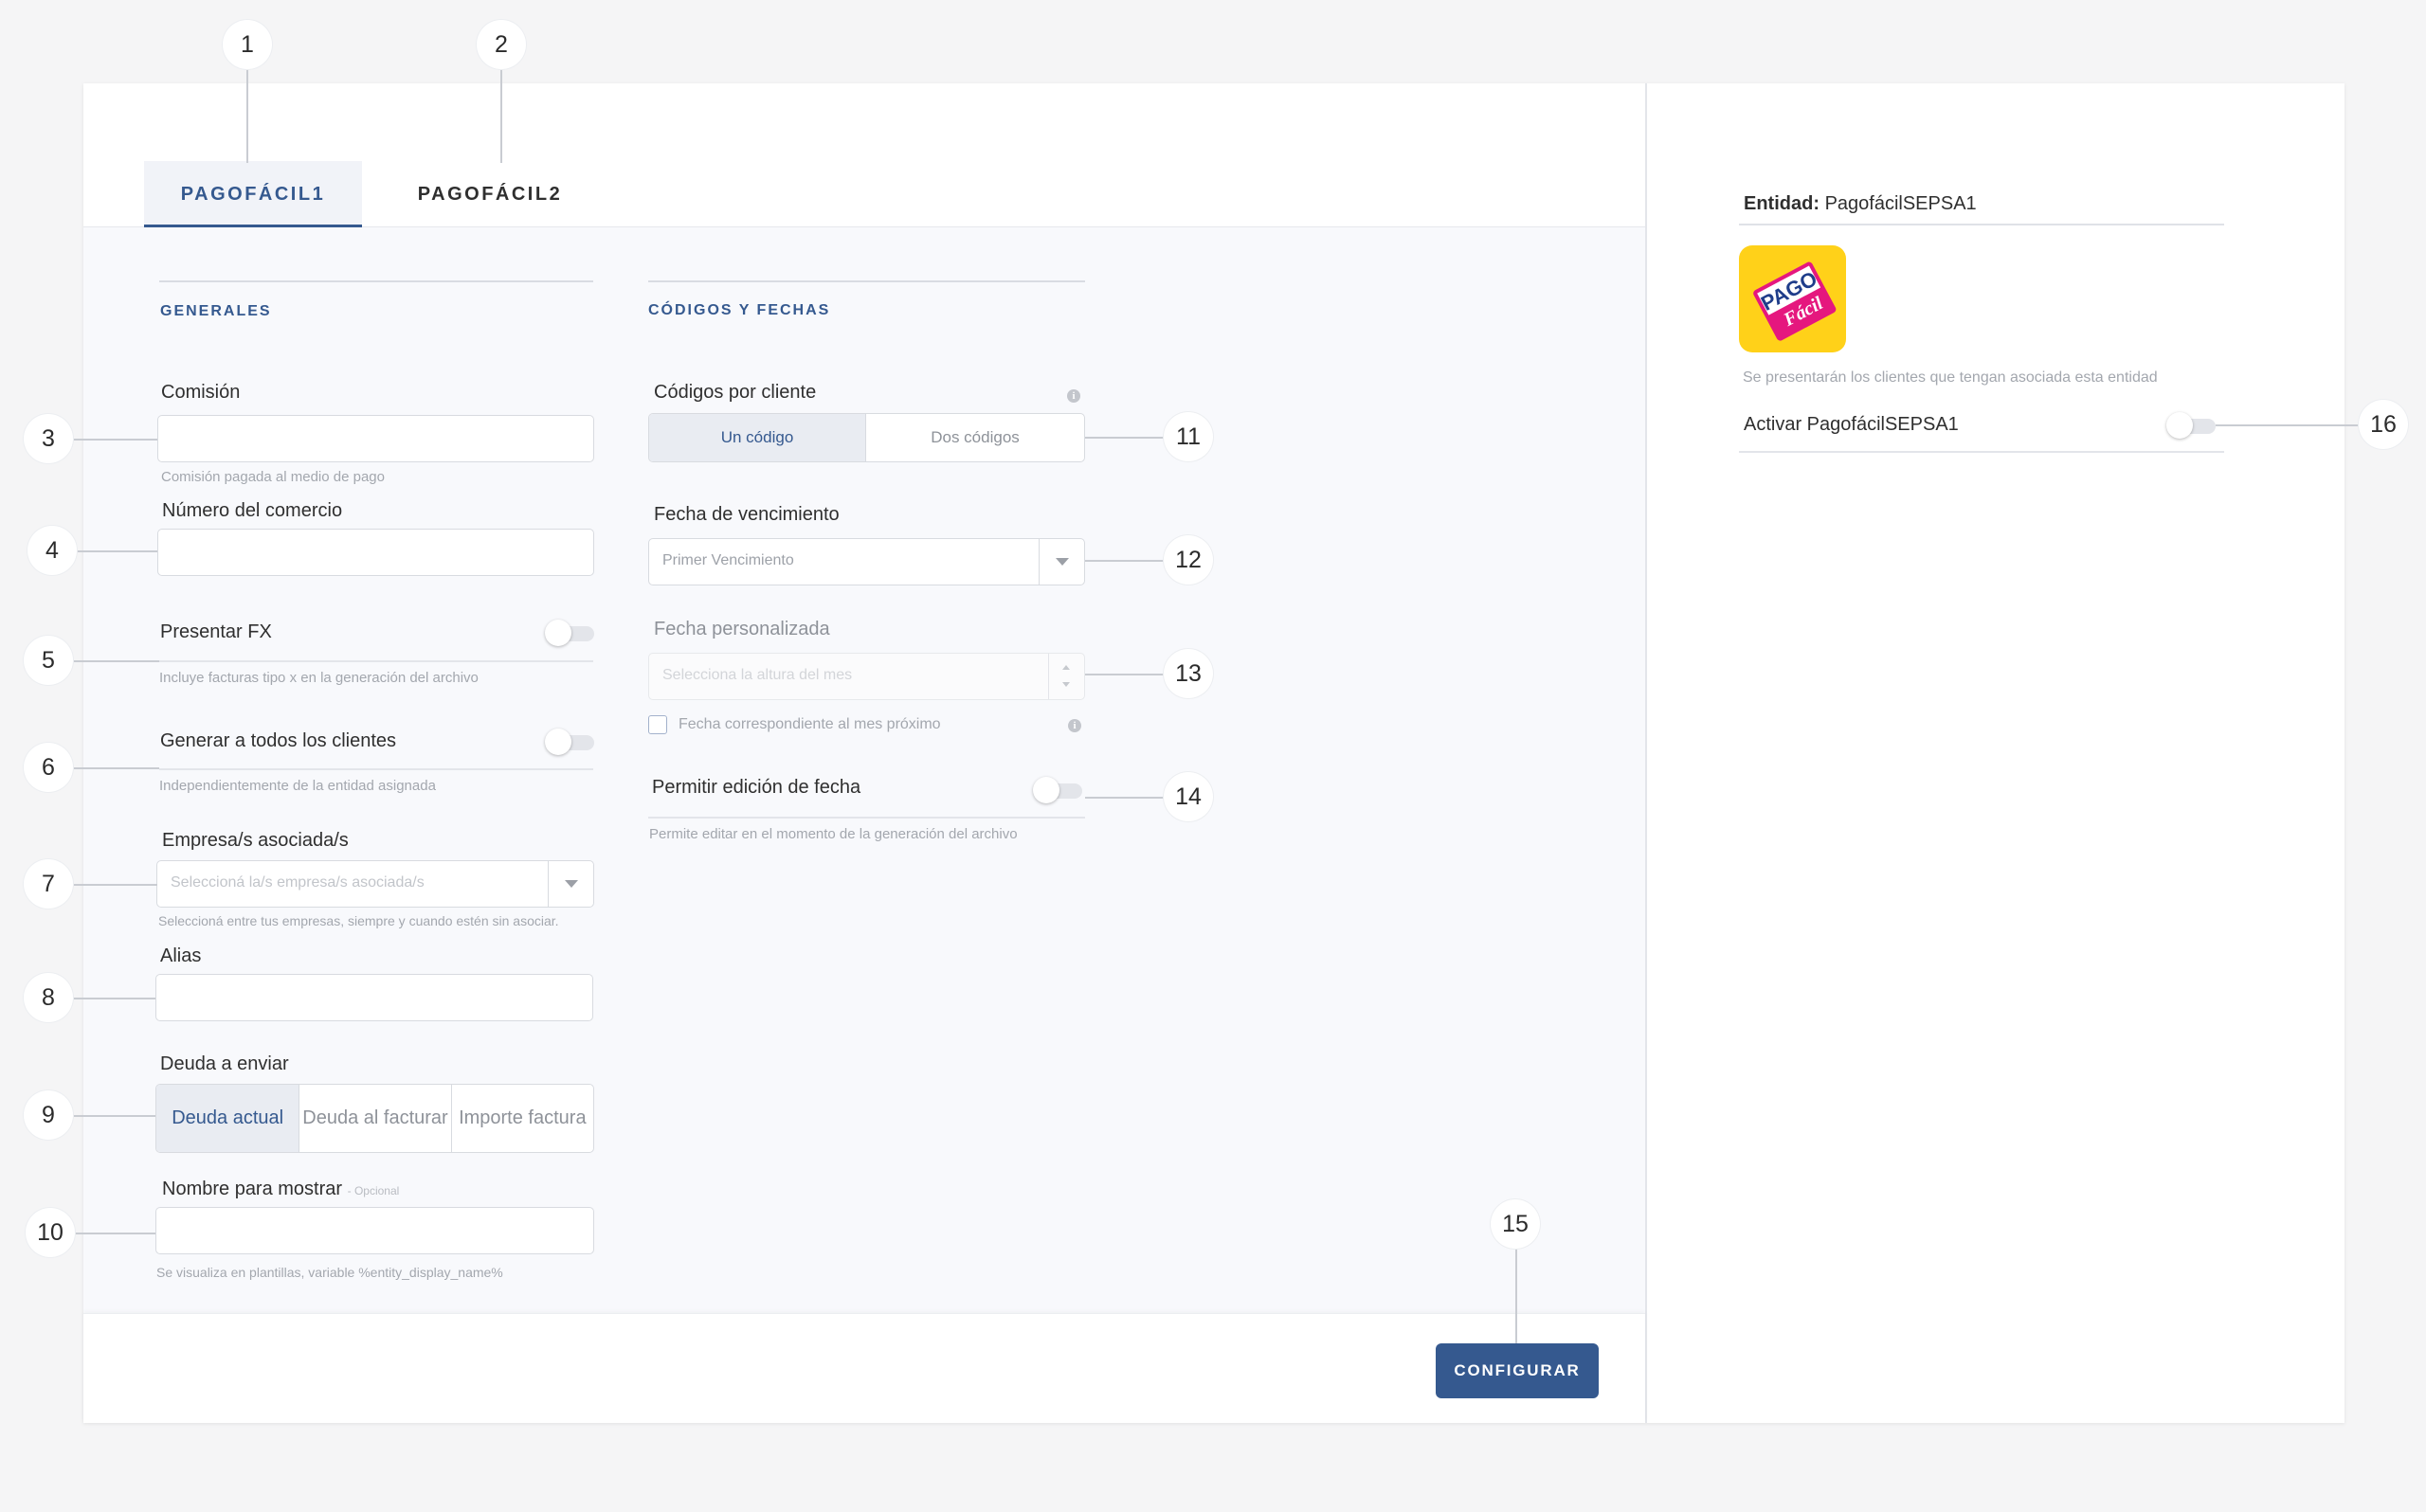  What do you see at coordinates (739, 310) in the screenshot?
I see `section-title-codigos: CÓDIGOS Y FECHAS` at bounding box center [739, 310].